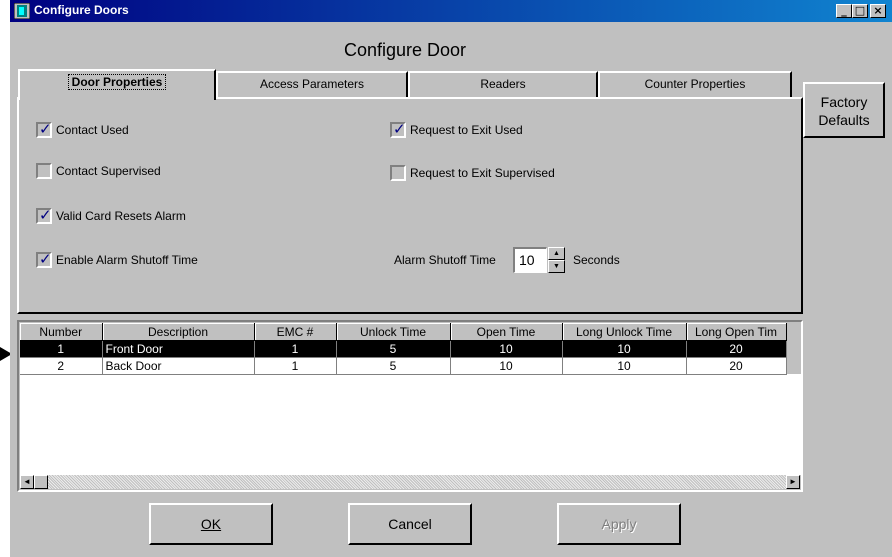 This screenshot has width=892, height=557. I want to click on ok-button-label: OK, so click(211, 524).